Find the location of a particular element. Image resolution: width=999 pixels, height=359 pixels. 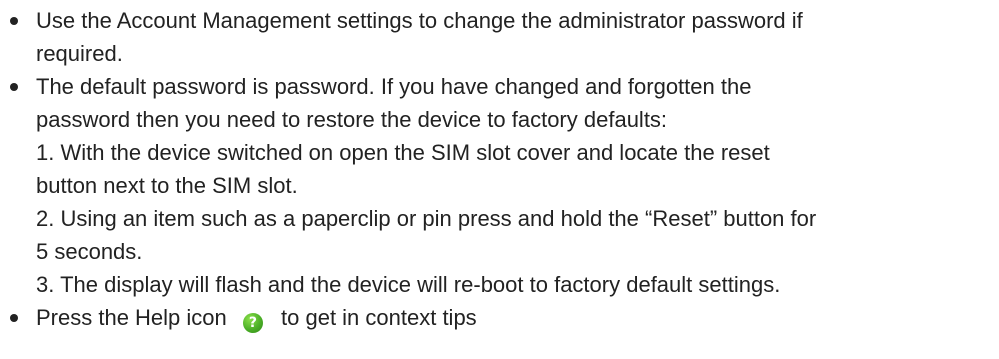

help-text-before: Press the Help icon is located at coordinates (131, 317).